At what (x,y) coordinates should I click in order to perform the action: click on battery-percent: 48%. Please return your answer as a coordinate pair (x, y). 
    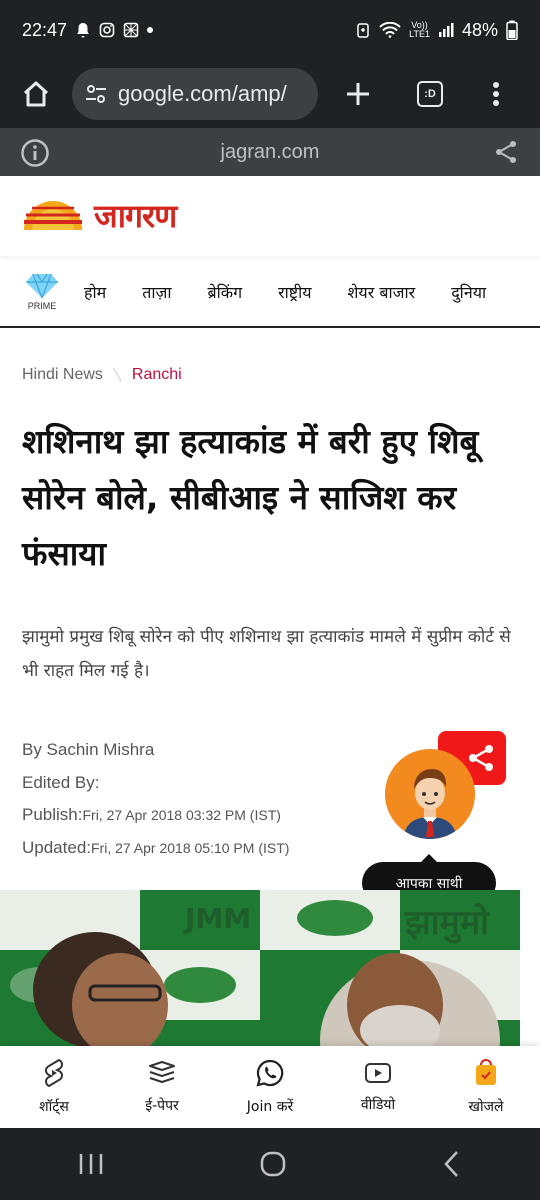
    Looking at the image, I should click on (479, 29).